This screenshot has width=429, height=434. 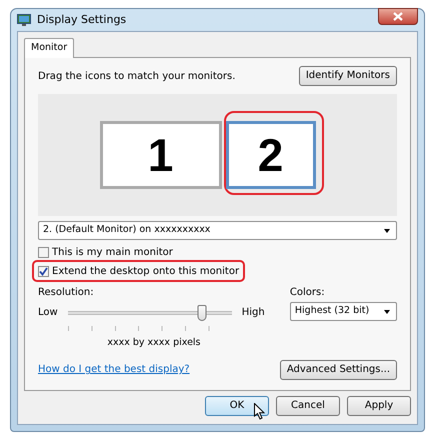 I want to click on display-icon, so click(x=24, y=20).